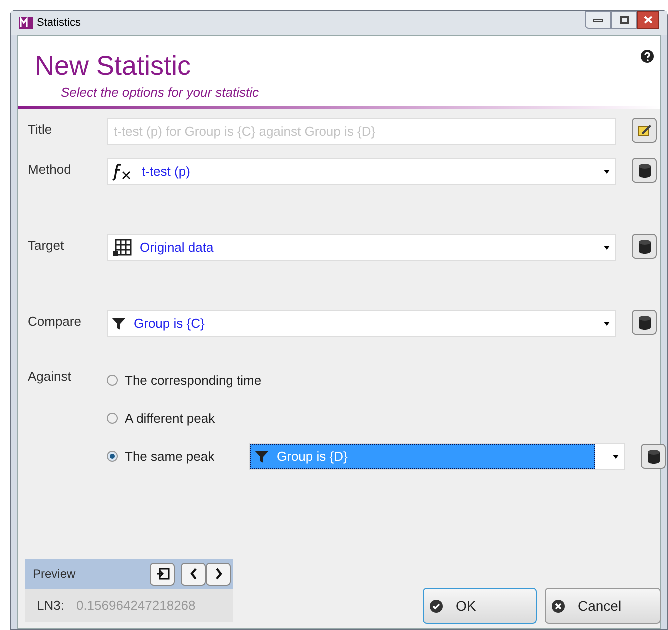 The width and height of the screenshot is (668, 630). What do you see at coordinates (55, 322) in the screenshot?
I see `field-label: Compare` at bounding box center [55, 322].